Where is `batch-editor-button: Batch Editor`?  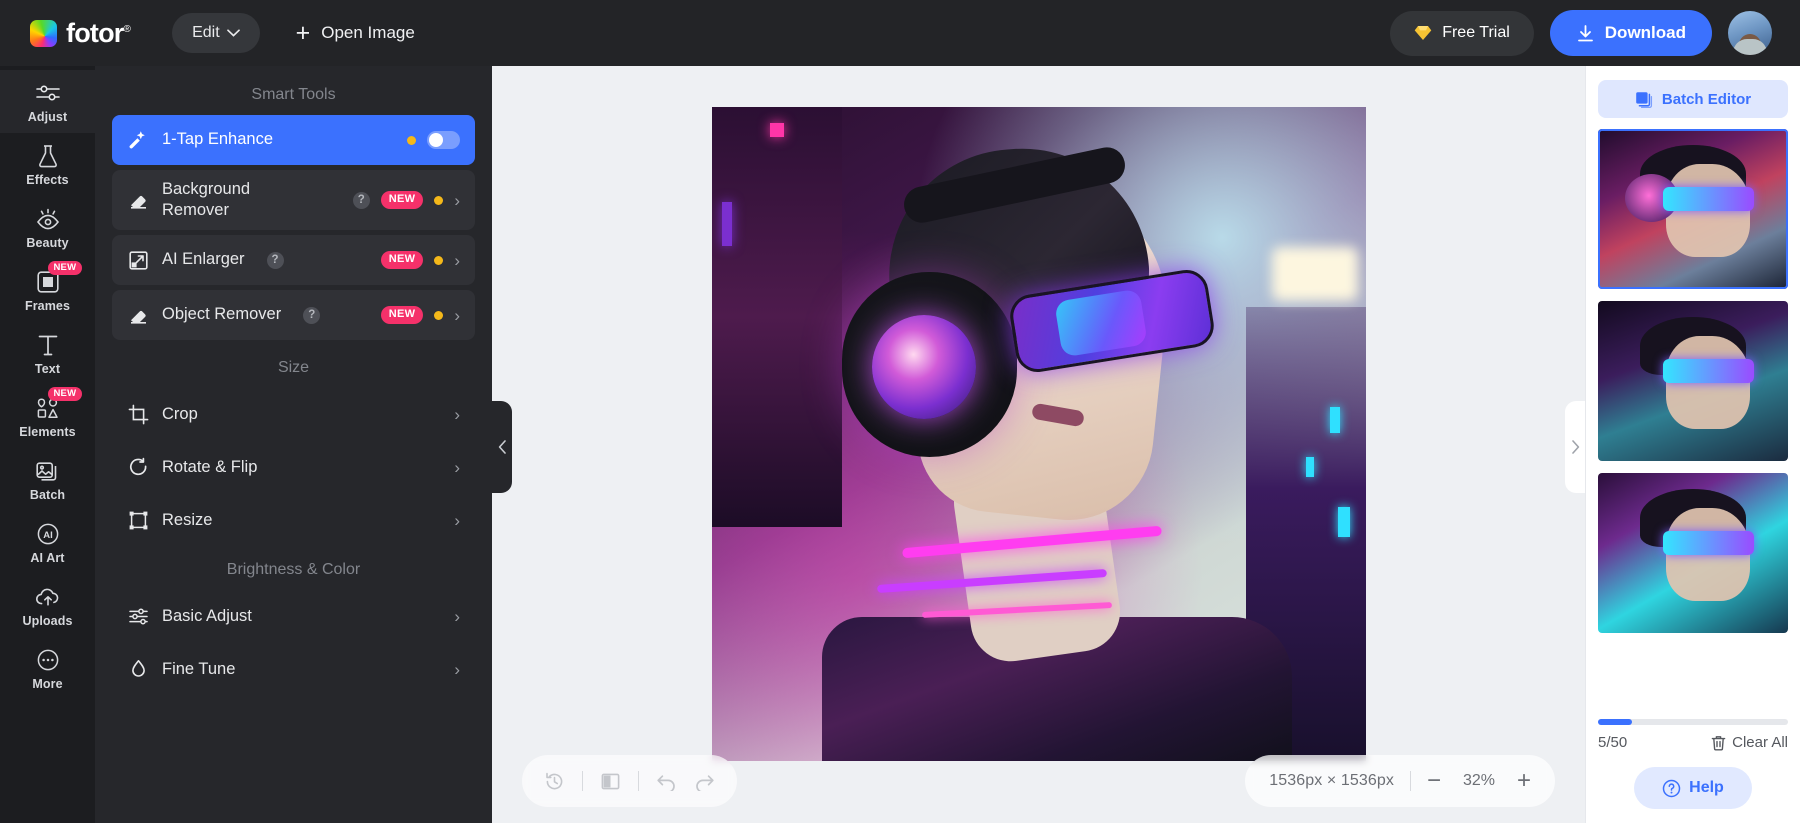
batch-editor-button: Batch Editor is located at coordinates (1693, 99).